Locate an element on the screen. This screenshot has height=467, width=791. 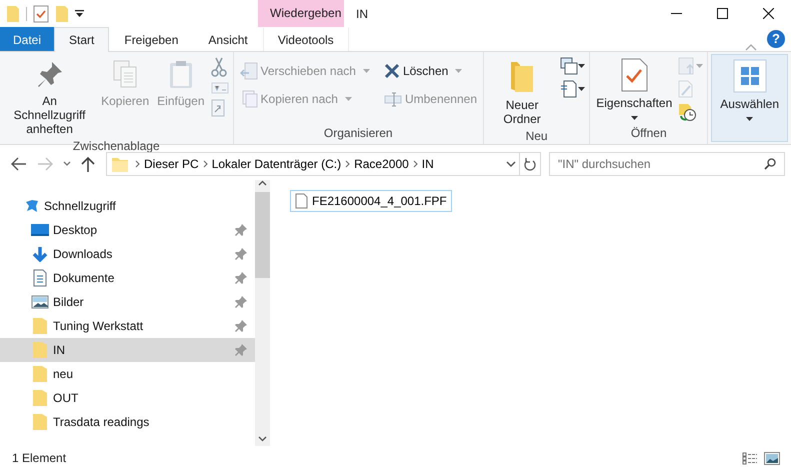
contextual-tab-header: Wiedergeben is located at coordinates (301, 13).